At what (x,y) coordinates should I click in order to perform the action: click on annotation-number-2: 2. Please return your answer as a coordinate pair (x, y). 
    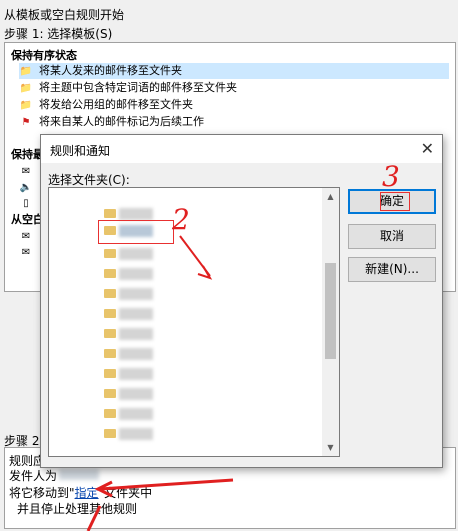
    Looking at the image, I should click on (181, 219).